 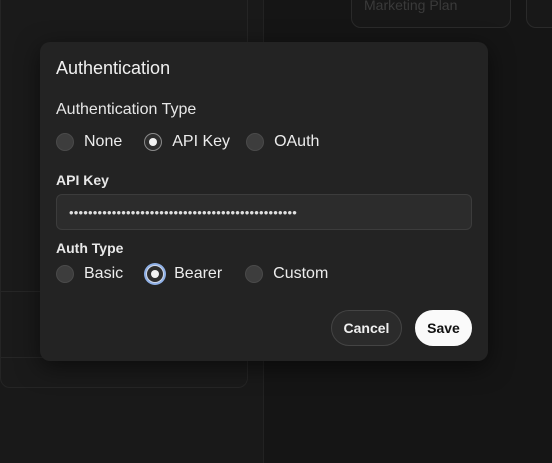 I want to click on radio-option-none: None, so click(x=89, y=142).